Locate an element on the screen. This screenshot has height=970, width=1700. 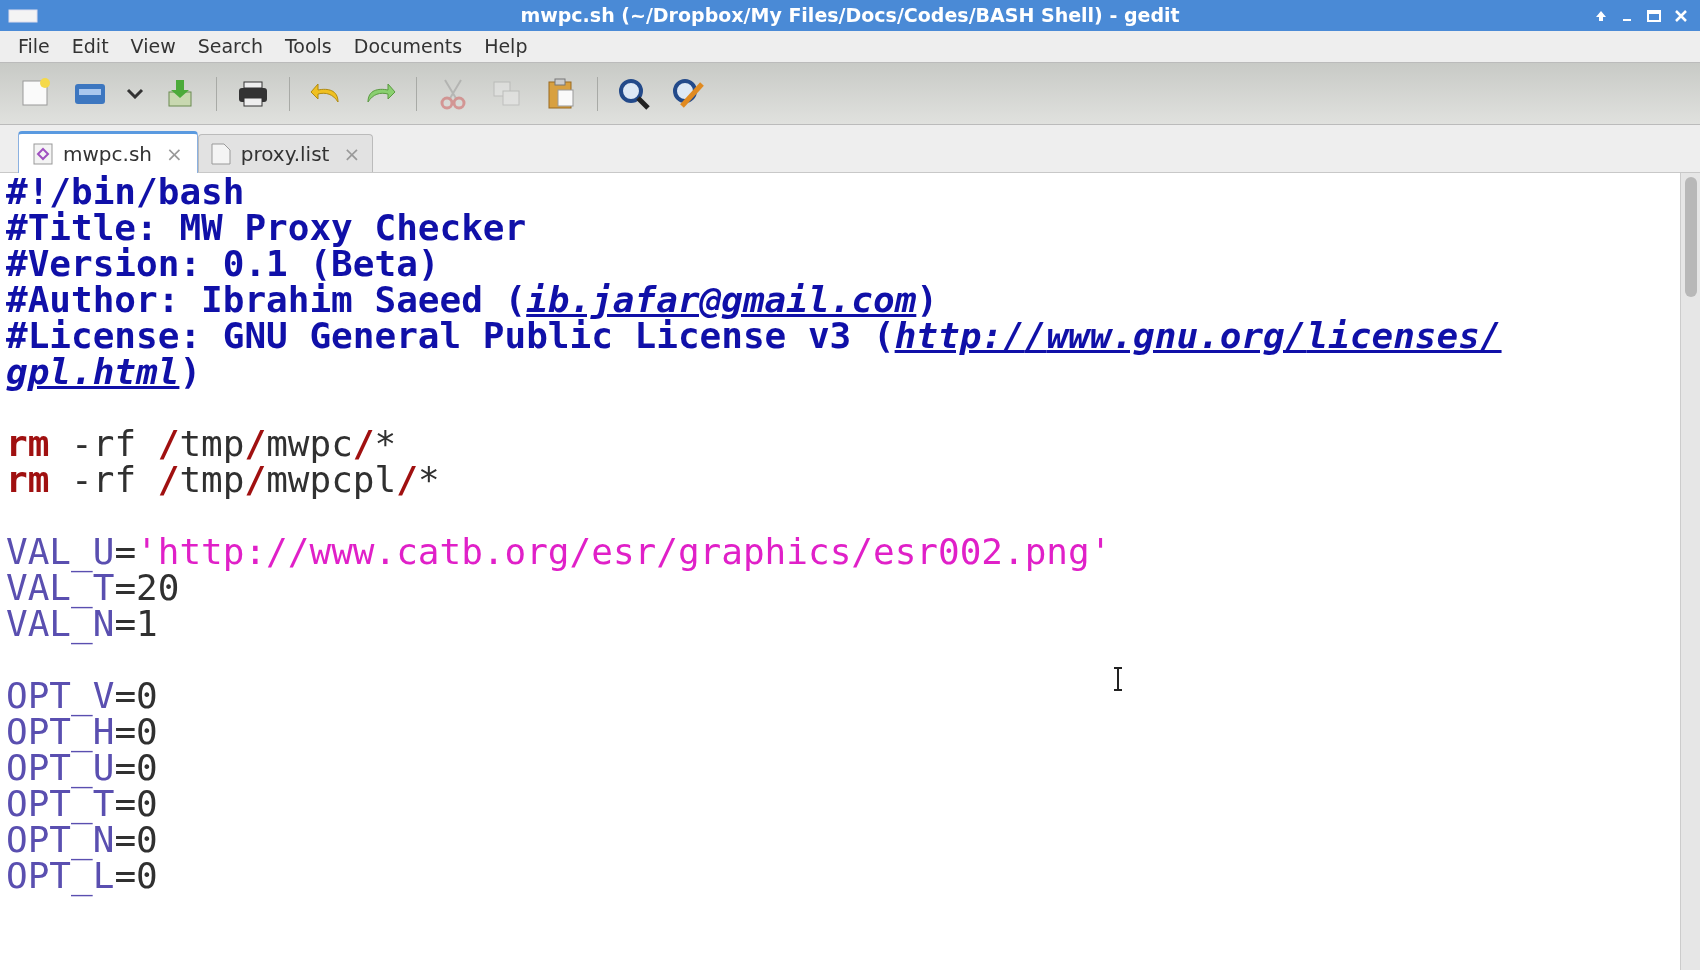
code-line: rm -rf /tmp/mwpcpl/* is located at coordinates (223, 480).